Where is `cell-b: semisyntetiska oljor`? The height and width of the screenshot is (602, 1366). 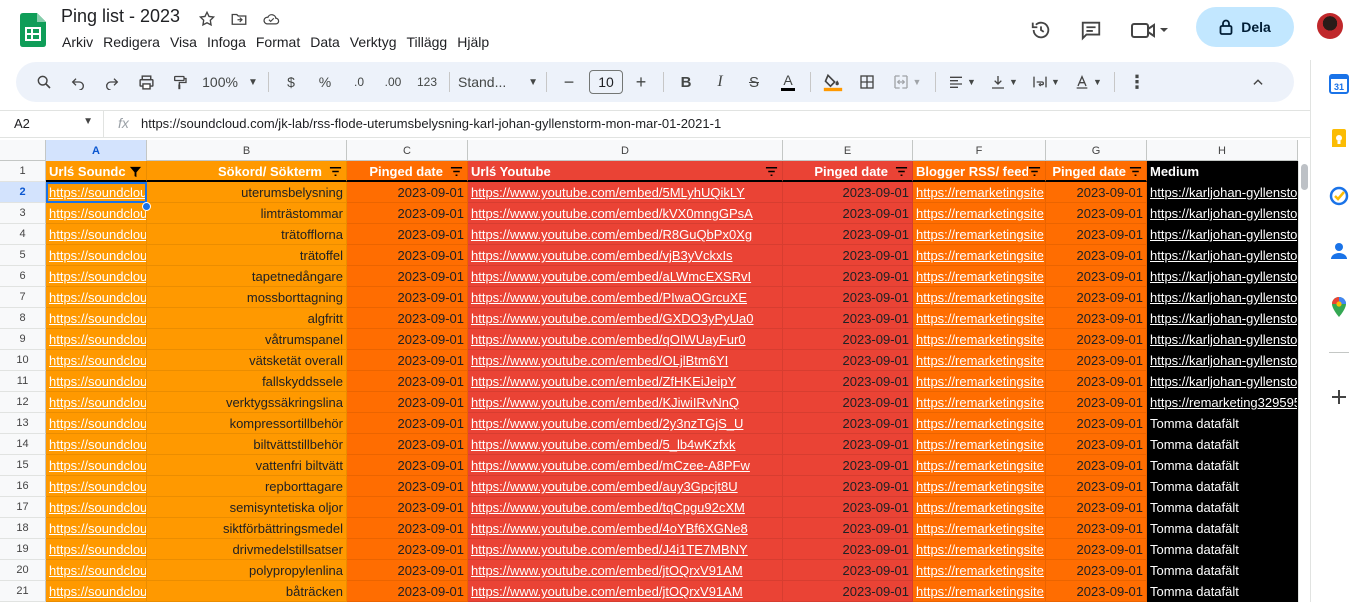
cell-b: semisyntetiska oljor is located at coordinates (247, 507).